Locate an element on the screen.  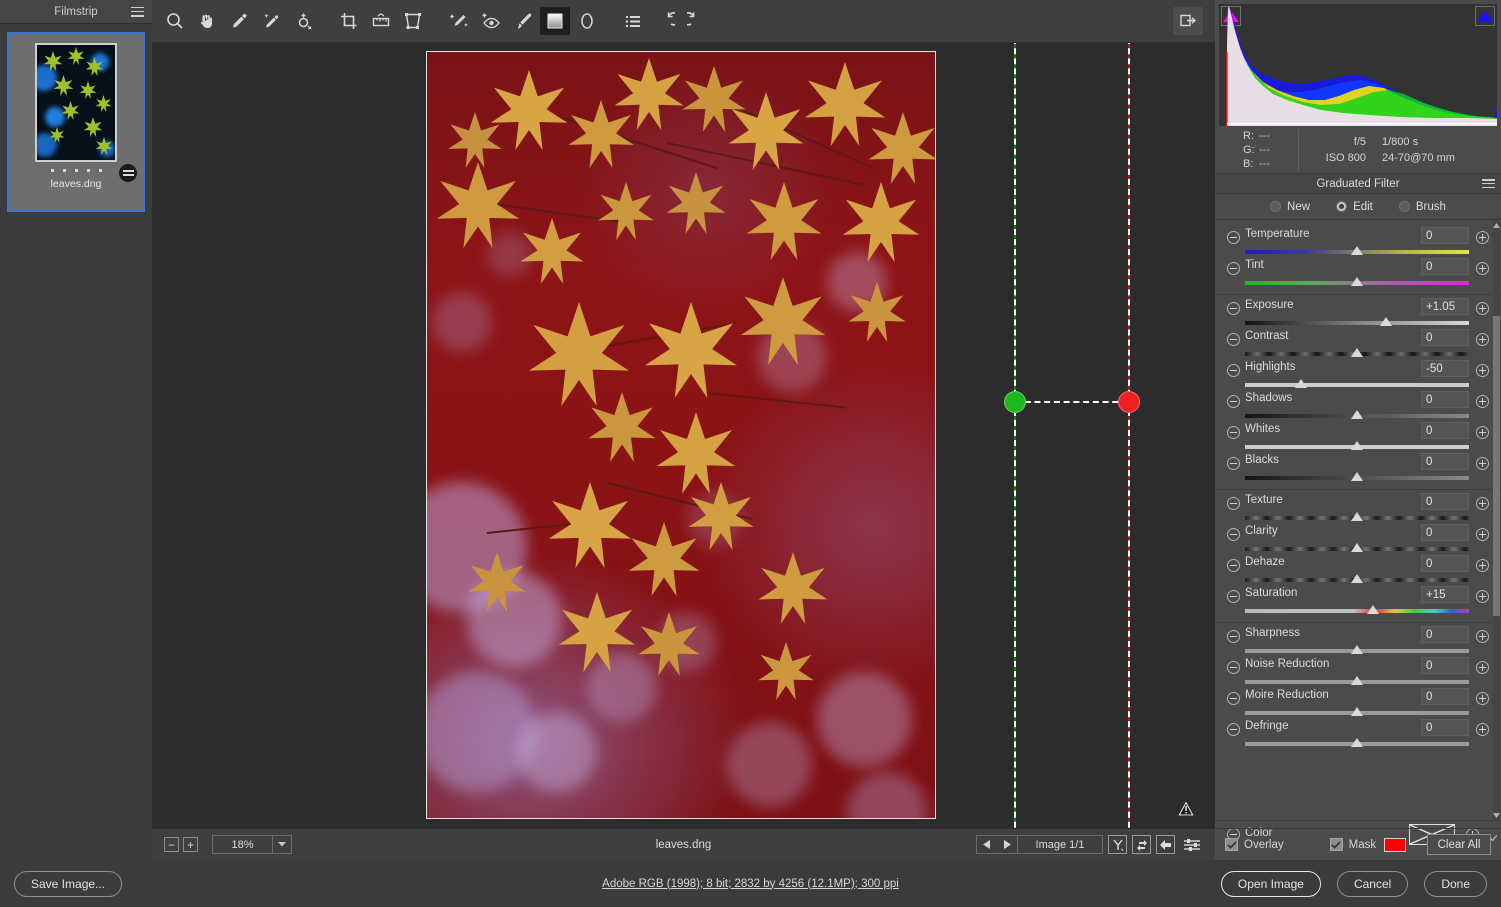
straighten-tool is located at coordinates (381, 21).